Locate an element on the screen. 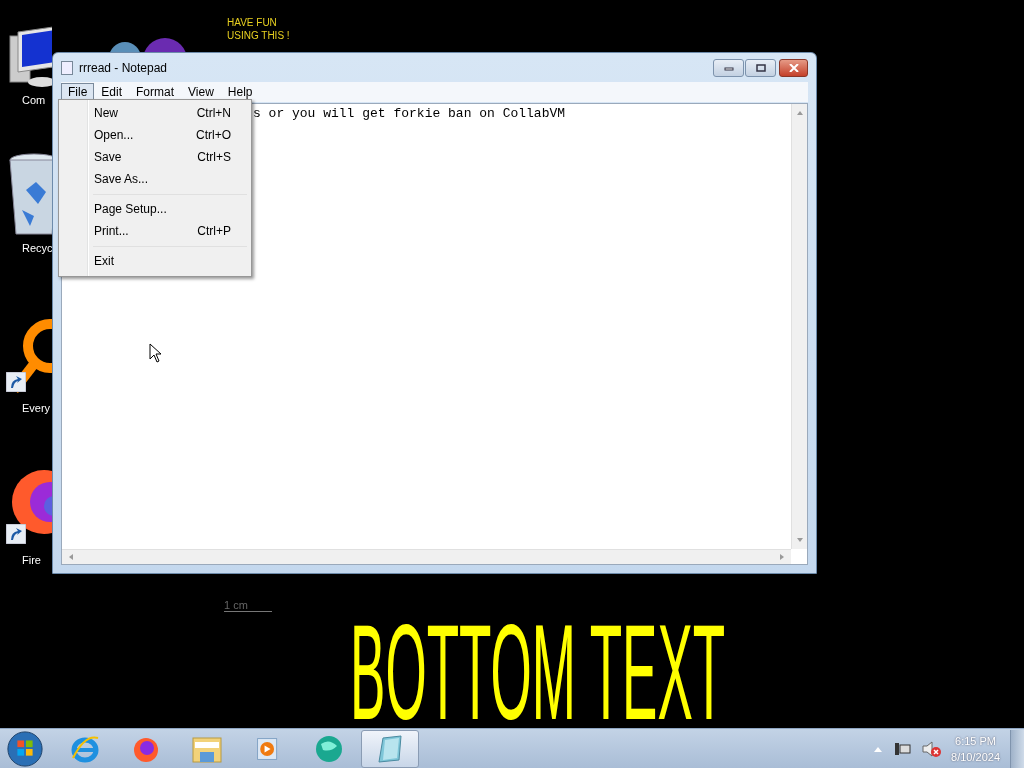  scroll-down-icon is located at coordinates (799, 540).